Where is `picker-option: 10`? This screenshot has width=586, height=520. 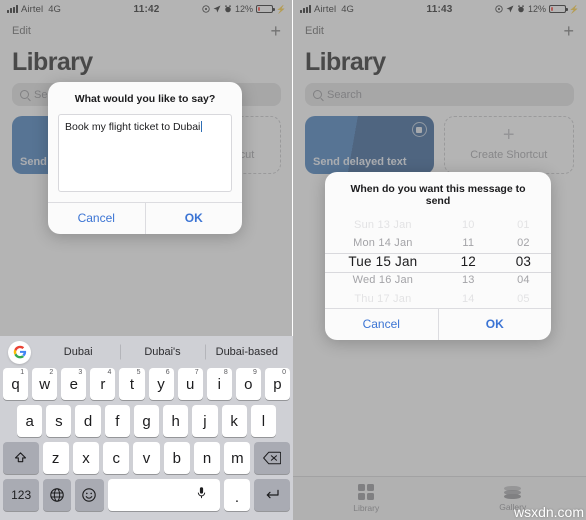 picker-option: 10 is located at coordinates (468, 225).